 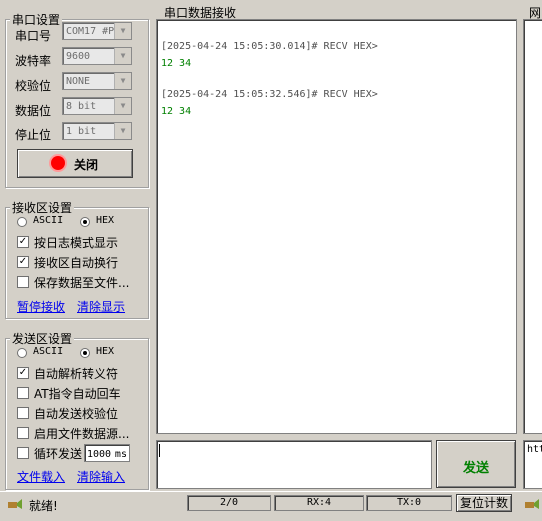 What do you see at coordinates (76, 374) in the screenshot?
I see `auto-parse-label: 自动解析转义符` at bounding box center [76, 374].